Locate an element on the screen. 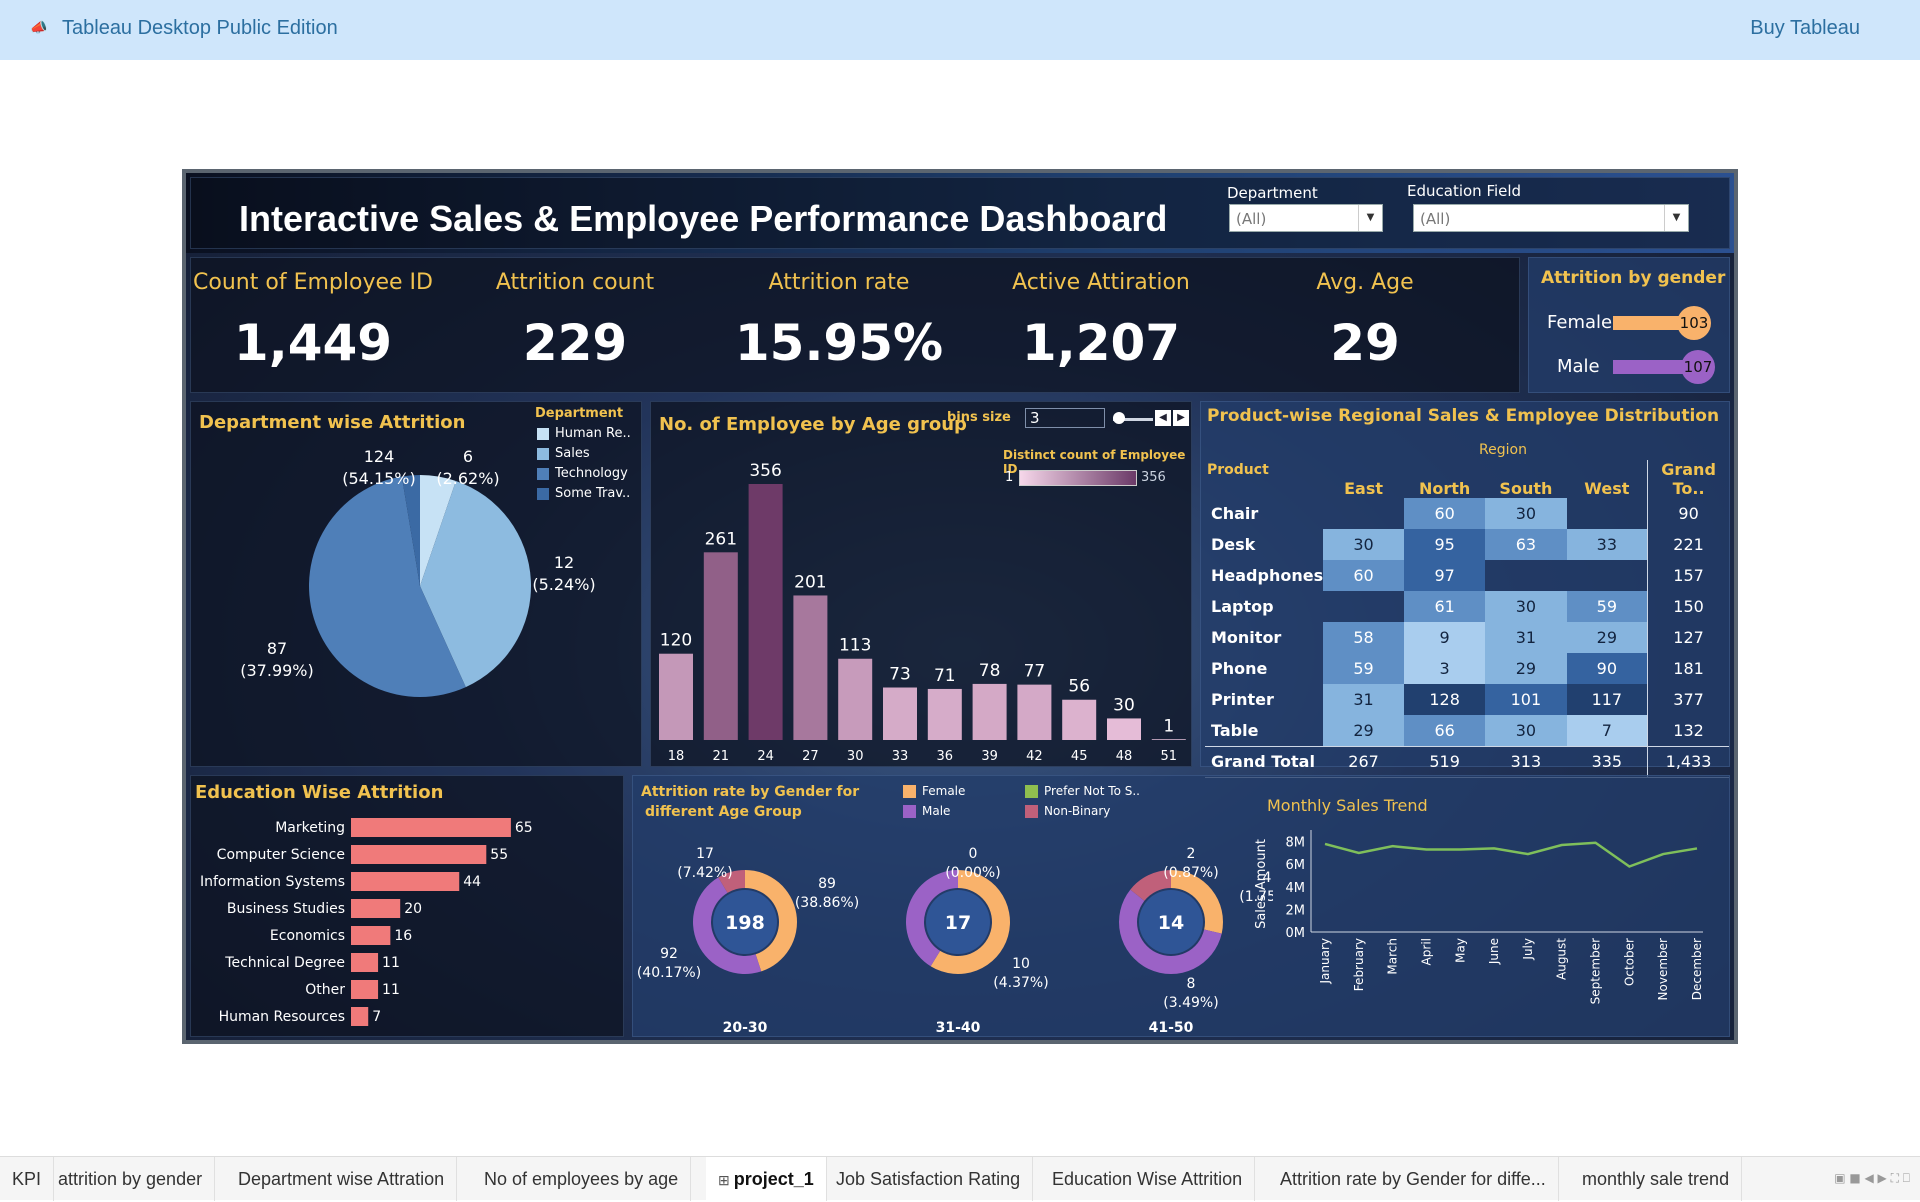 Image resolution: width=1920 pixels, height=1202 pixels. matrix-column-header: South is located at coordinates (1525, 479).